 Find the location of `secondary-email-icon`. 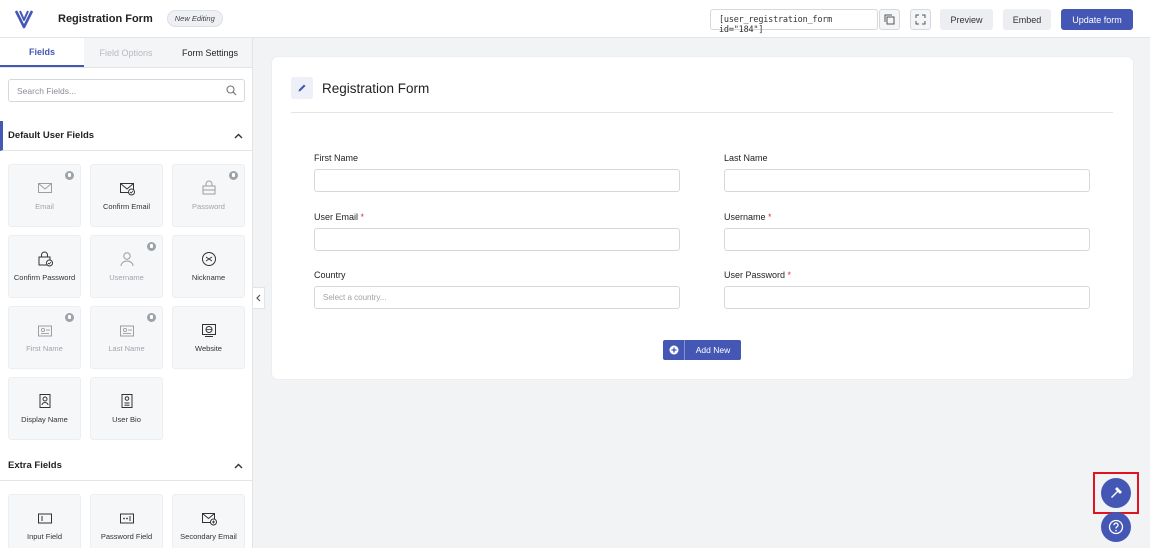

secondary-email-icon is located at coordinates (209, 519).